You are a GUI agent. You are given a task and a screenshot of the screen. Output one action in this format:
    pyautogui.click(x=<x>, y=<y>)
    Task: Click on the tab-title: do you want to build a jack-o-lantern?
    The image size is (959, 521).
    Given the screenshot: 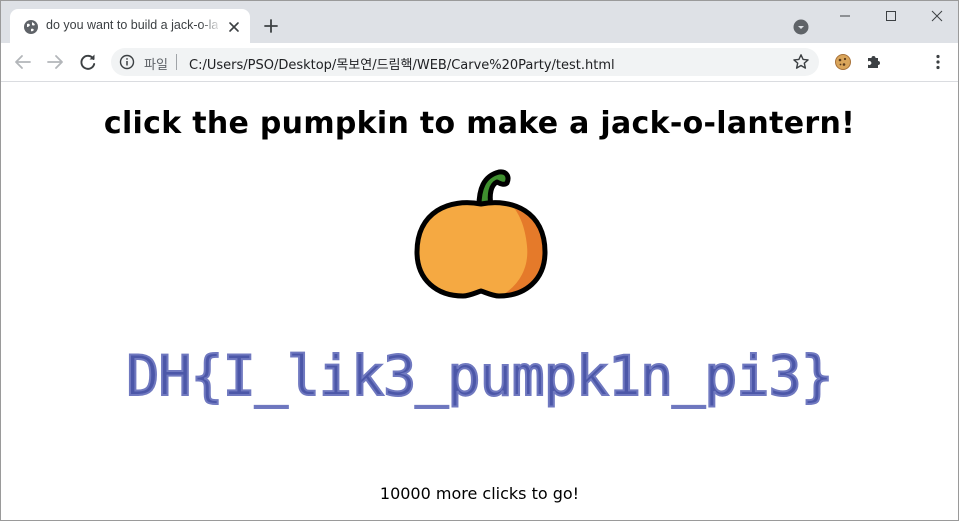 What is the action you would take?
    pyautogui.click(x=132, y=25)
    